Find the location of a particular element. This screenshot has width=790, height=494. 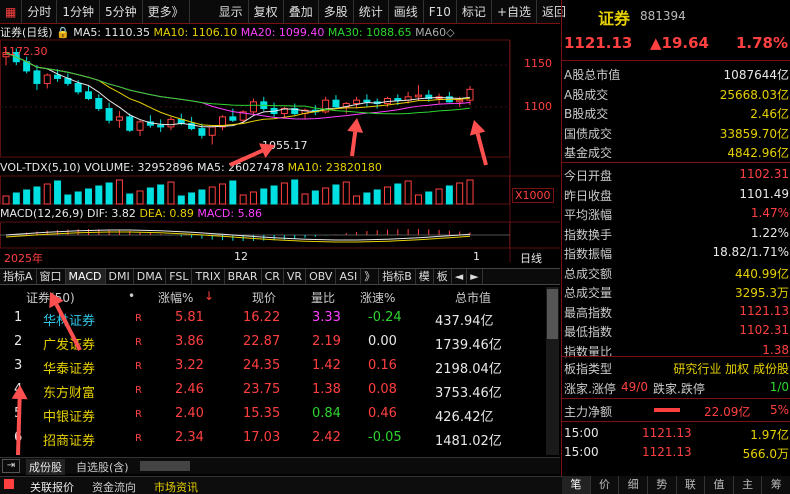

multi-stock-button: 多股 is located at coordinates (336, 12).